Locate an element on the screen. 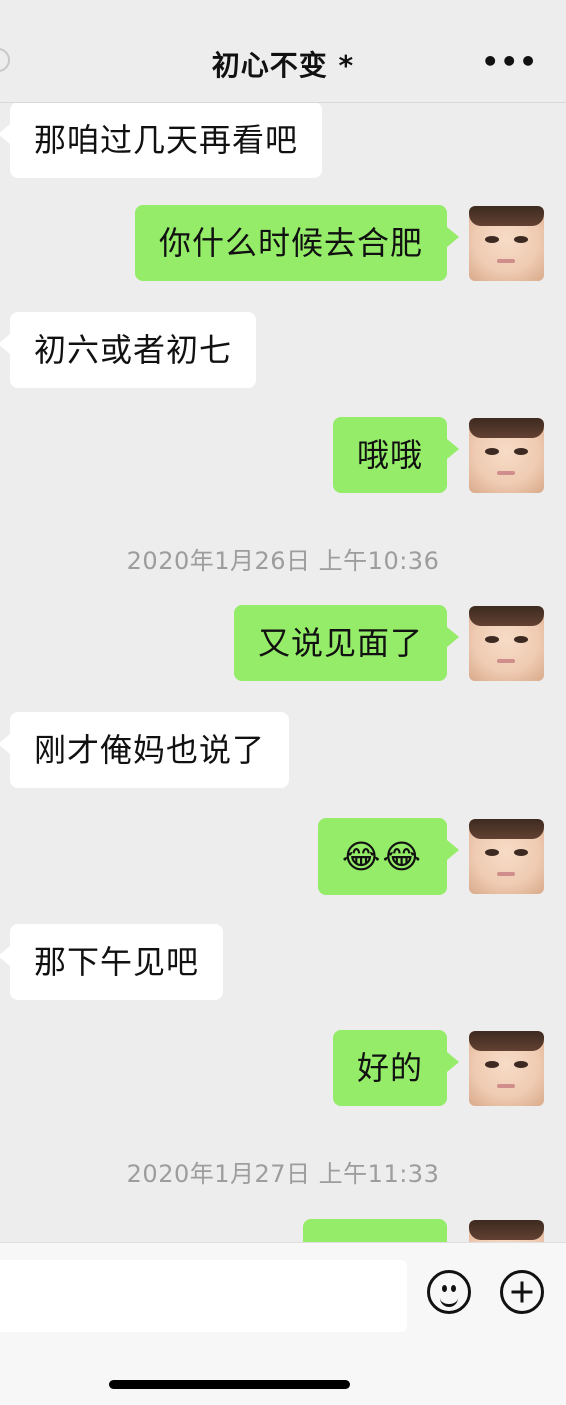 The width and height of the screenshot is (566, 1405). plus-circle-icon is located at coordinates (522, 1292).